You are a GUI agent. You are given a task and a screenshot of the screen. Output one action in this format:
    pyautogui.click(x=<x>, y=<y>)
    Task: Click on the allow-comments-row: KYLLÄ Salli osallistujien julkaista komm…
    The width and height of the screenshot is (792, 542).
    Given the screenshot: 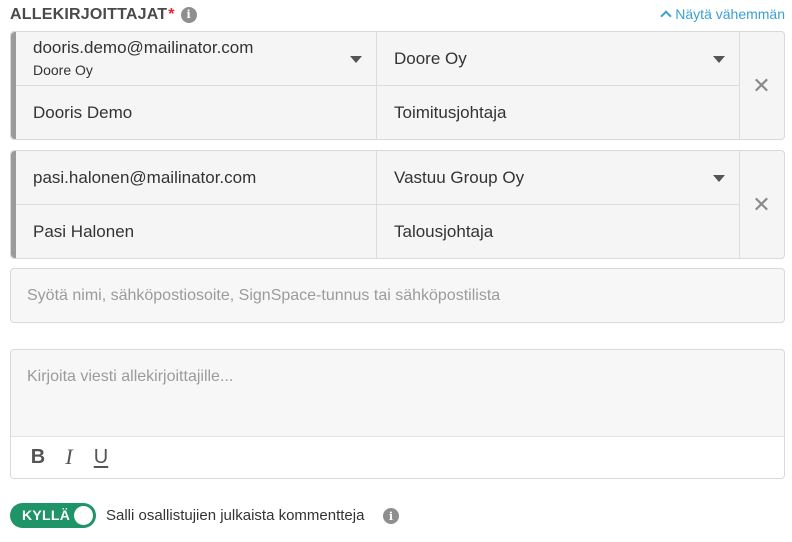 What is the action you would take?
    pyautogui.click(x=310, y=515)
    